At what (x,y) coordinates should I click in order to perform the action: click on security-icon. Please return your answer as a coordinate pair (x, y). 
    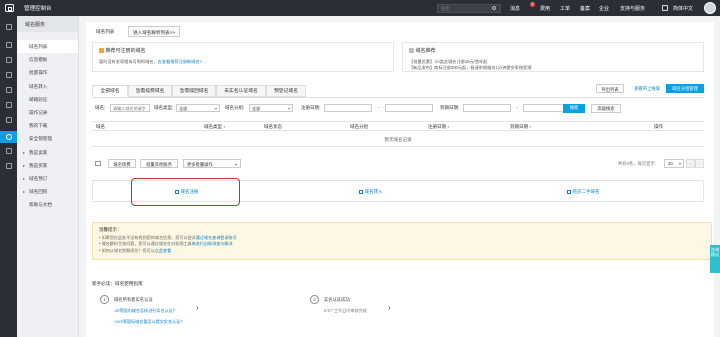
    Looking at the image, I should click on (8, 120).